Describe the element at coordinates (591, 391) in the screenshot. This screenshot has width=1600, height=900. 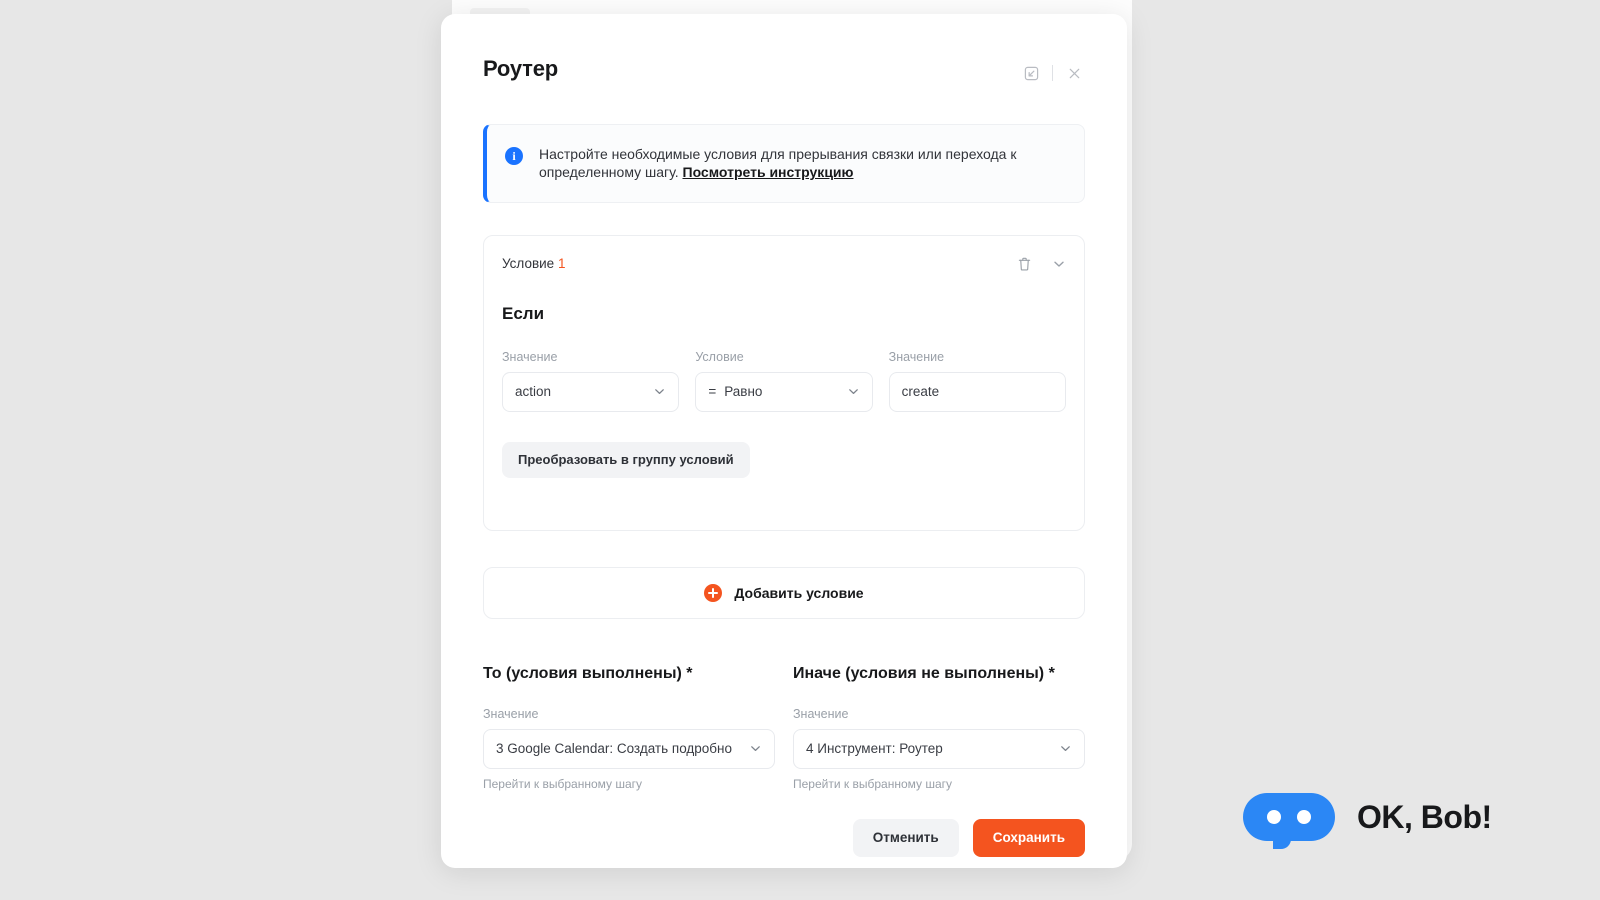
I see `condition-value-select: action` at that location.